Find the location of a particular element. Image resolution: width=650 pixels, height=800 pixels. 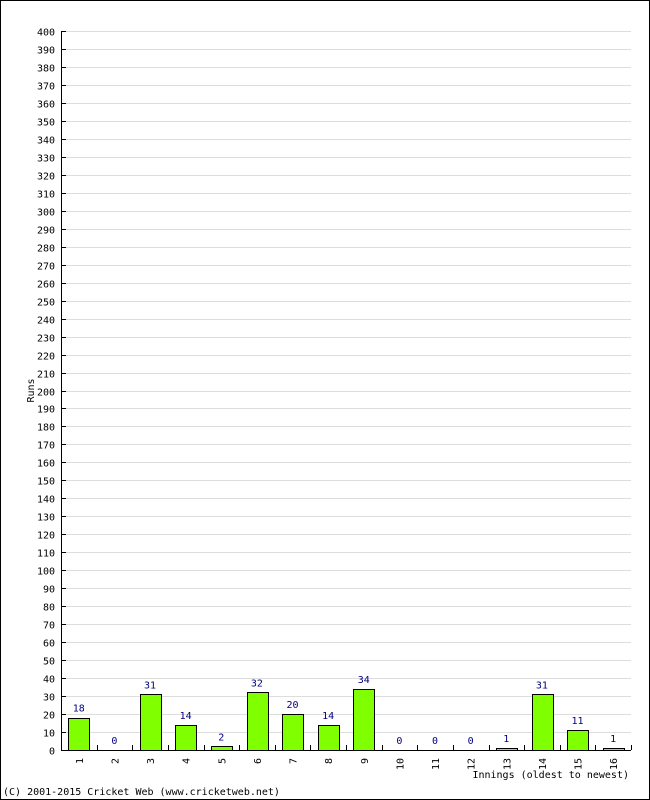

y-tick-label: 290 is located at coordinates (46, 231).